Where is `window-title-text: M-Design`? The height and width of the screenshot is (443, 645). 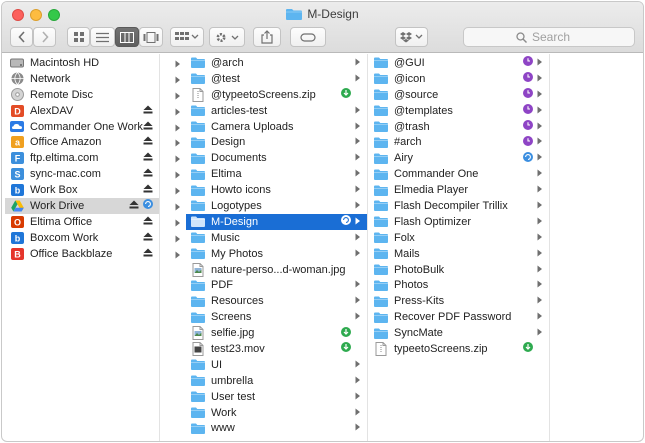 window-title-text: M-Design is located at coordinates (333, 14).